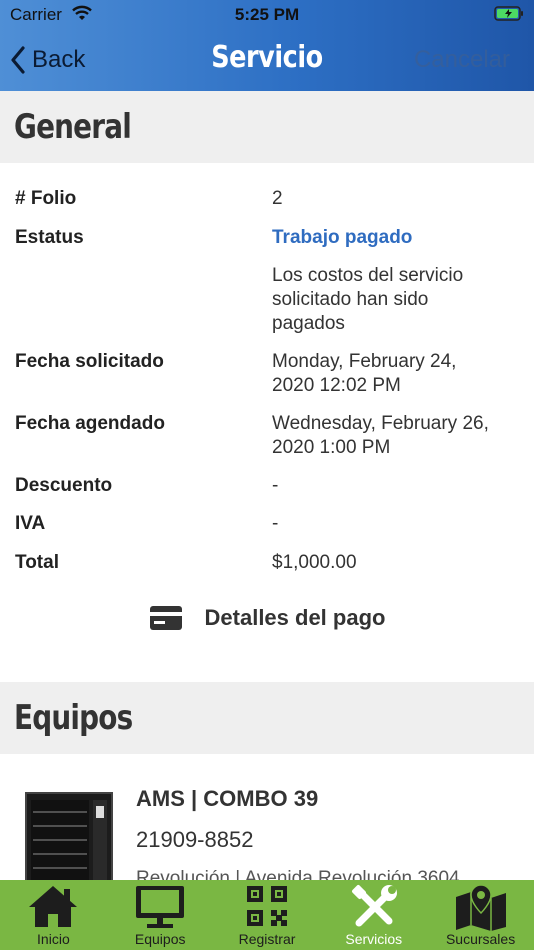 This screenshot has height=950, width=534. Describe the element at coordinates (89, 361) in the screenshot. I see `row-label: Fecha solicitado` at that location.